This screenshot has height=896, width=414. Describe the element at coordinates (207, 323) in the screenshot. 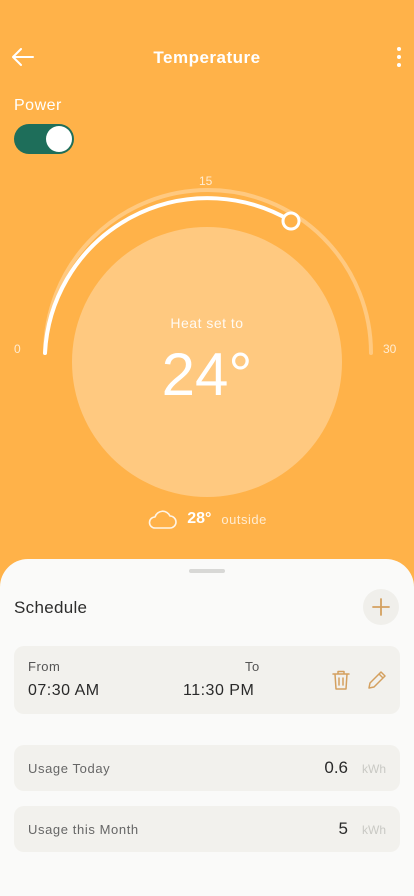

I see `heat-set-label: Heat set to` at that location.